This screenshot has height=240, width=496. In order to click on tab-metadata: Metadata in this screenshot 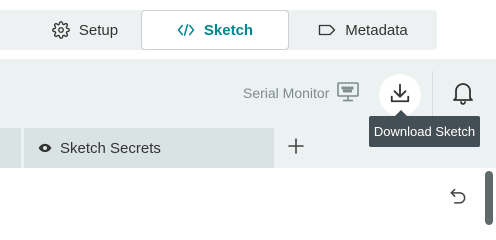, I will do `click(363, 30)`.